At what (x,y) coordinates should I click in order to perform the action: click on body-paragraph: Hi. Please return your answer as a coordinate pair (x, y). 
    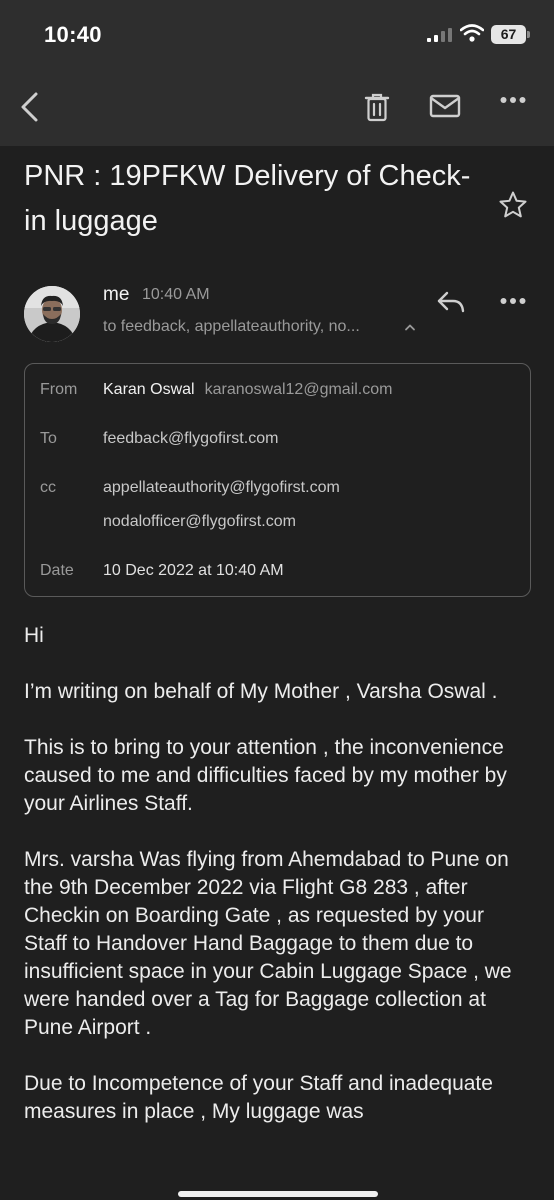
    Looking at the image, I should click on (34, 635).